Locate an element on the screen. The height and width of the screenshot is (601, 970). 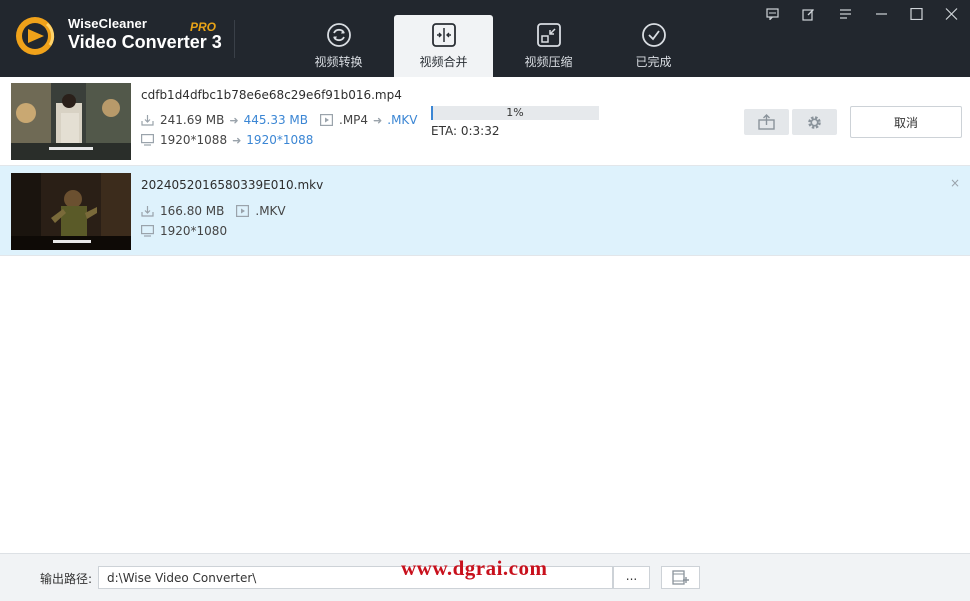
minimize-icon is located at coordinates (881, 14).